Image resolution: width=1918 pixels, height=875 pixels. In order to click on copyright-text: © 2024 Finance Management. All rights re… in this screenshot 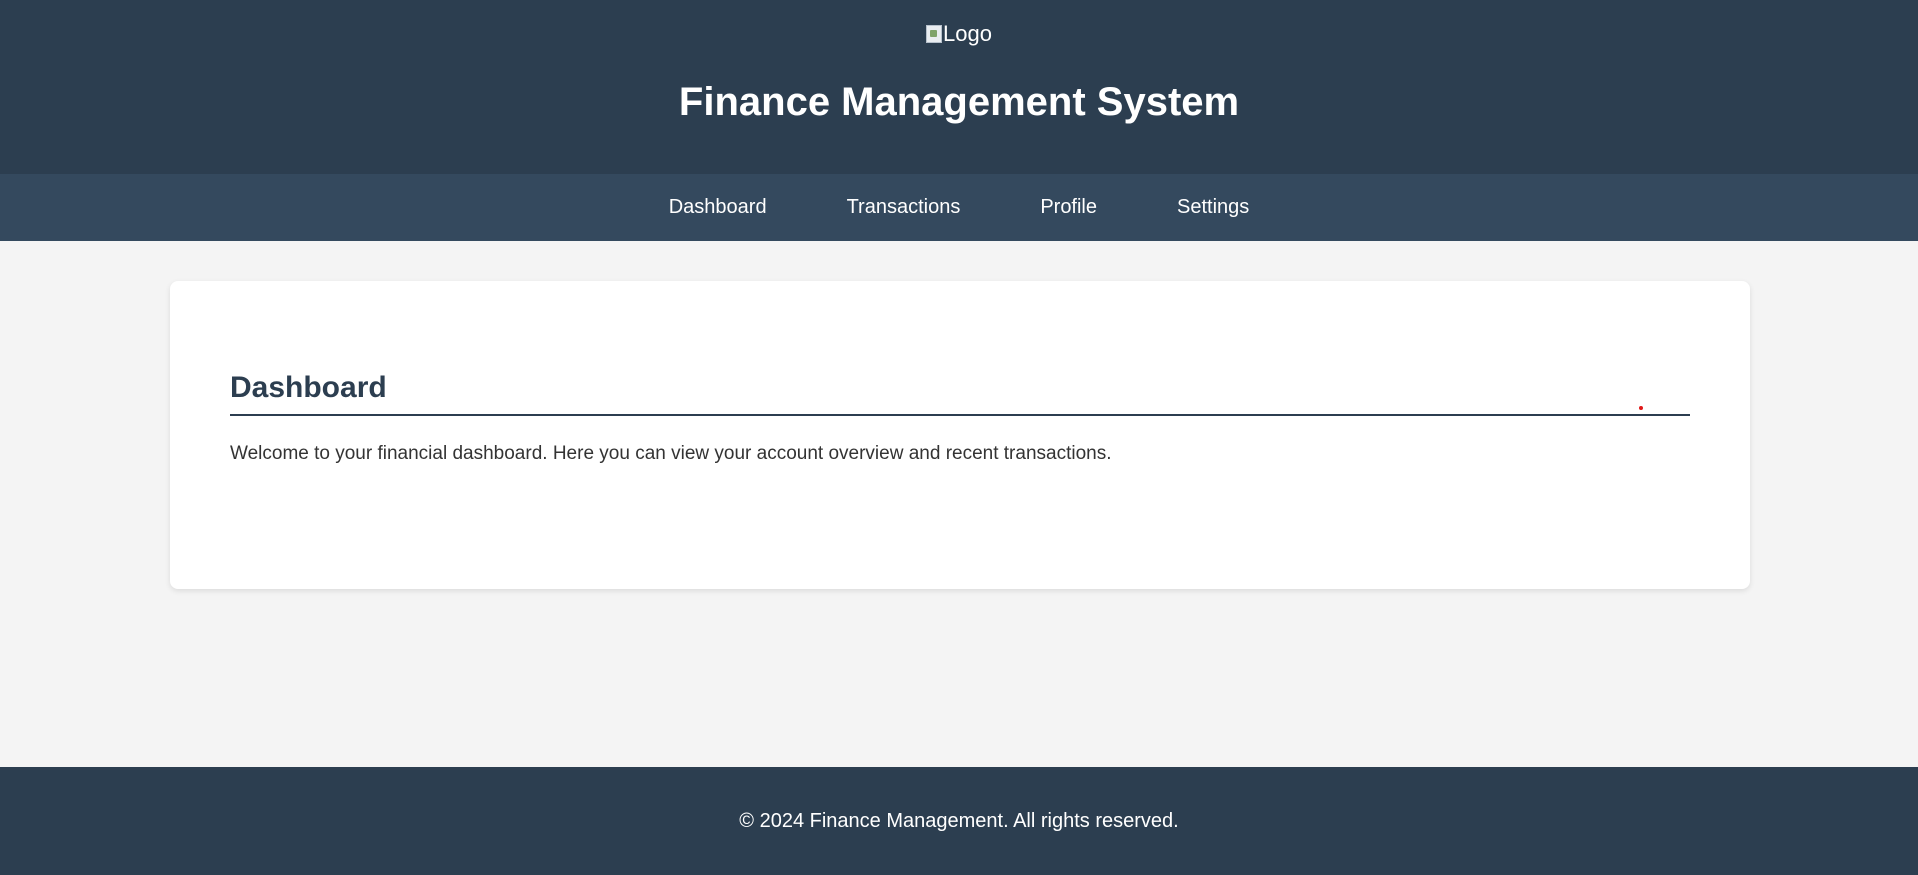, I will do `click(959, 821)`.